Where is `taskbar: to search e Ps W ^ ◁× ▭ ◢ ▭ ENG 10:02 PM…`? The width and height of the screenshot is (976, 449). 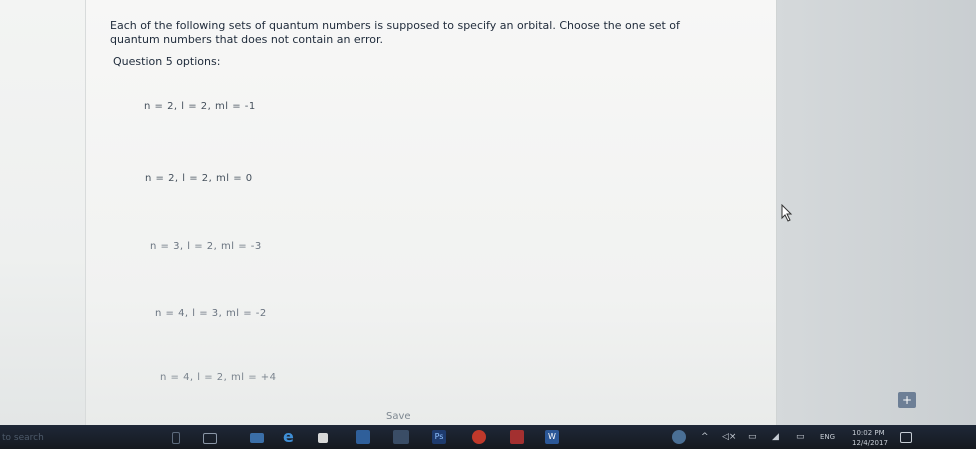
taskbar: to search e Ps W ^ ◁× ▭ ◢ ▭ ENG 10:02 PM… is located at coordinates (488, 437).